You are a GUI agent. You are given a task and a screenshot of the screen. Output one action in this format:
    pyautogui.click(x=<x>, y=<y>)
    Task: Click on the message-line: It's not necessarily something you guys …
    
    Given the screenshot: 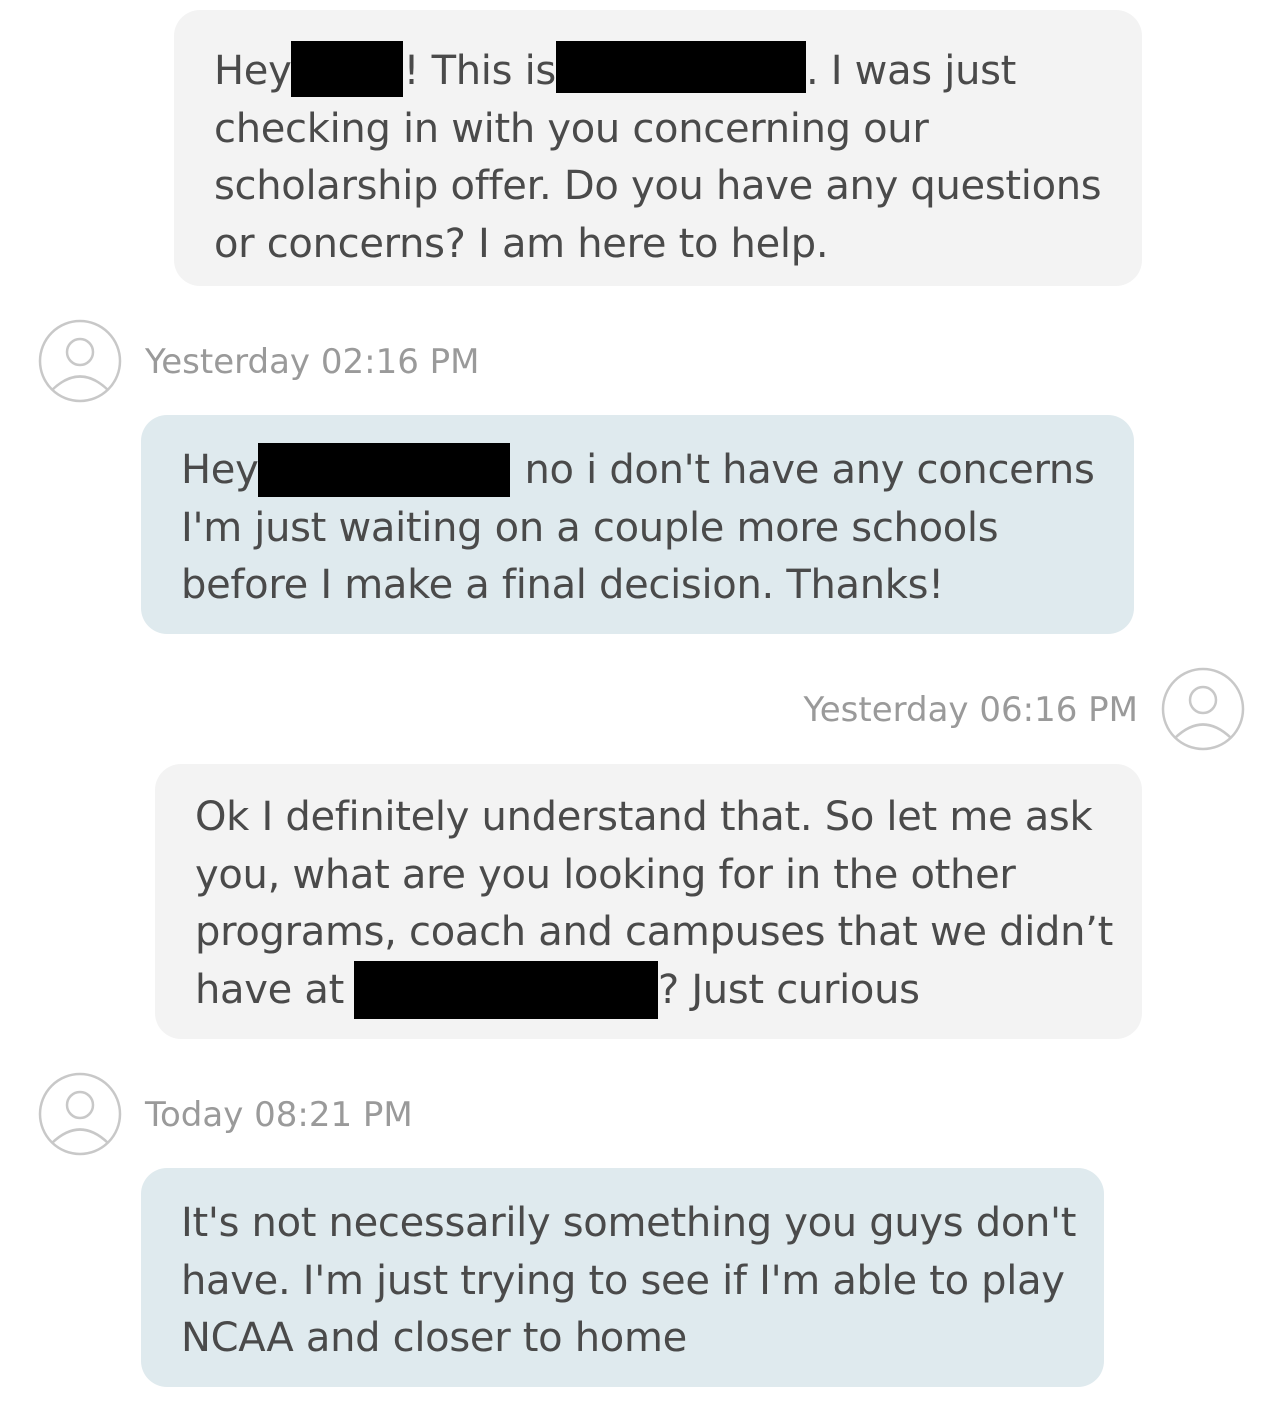 What is the action you would take?
    pyautogui.click(x=629, y=1223)
    